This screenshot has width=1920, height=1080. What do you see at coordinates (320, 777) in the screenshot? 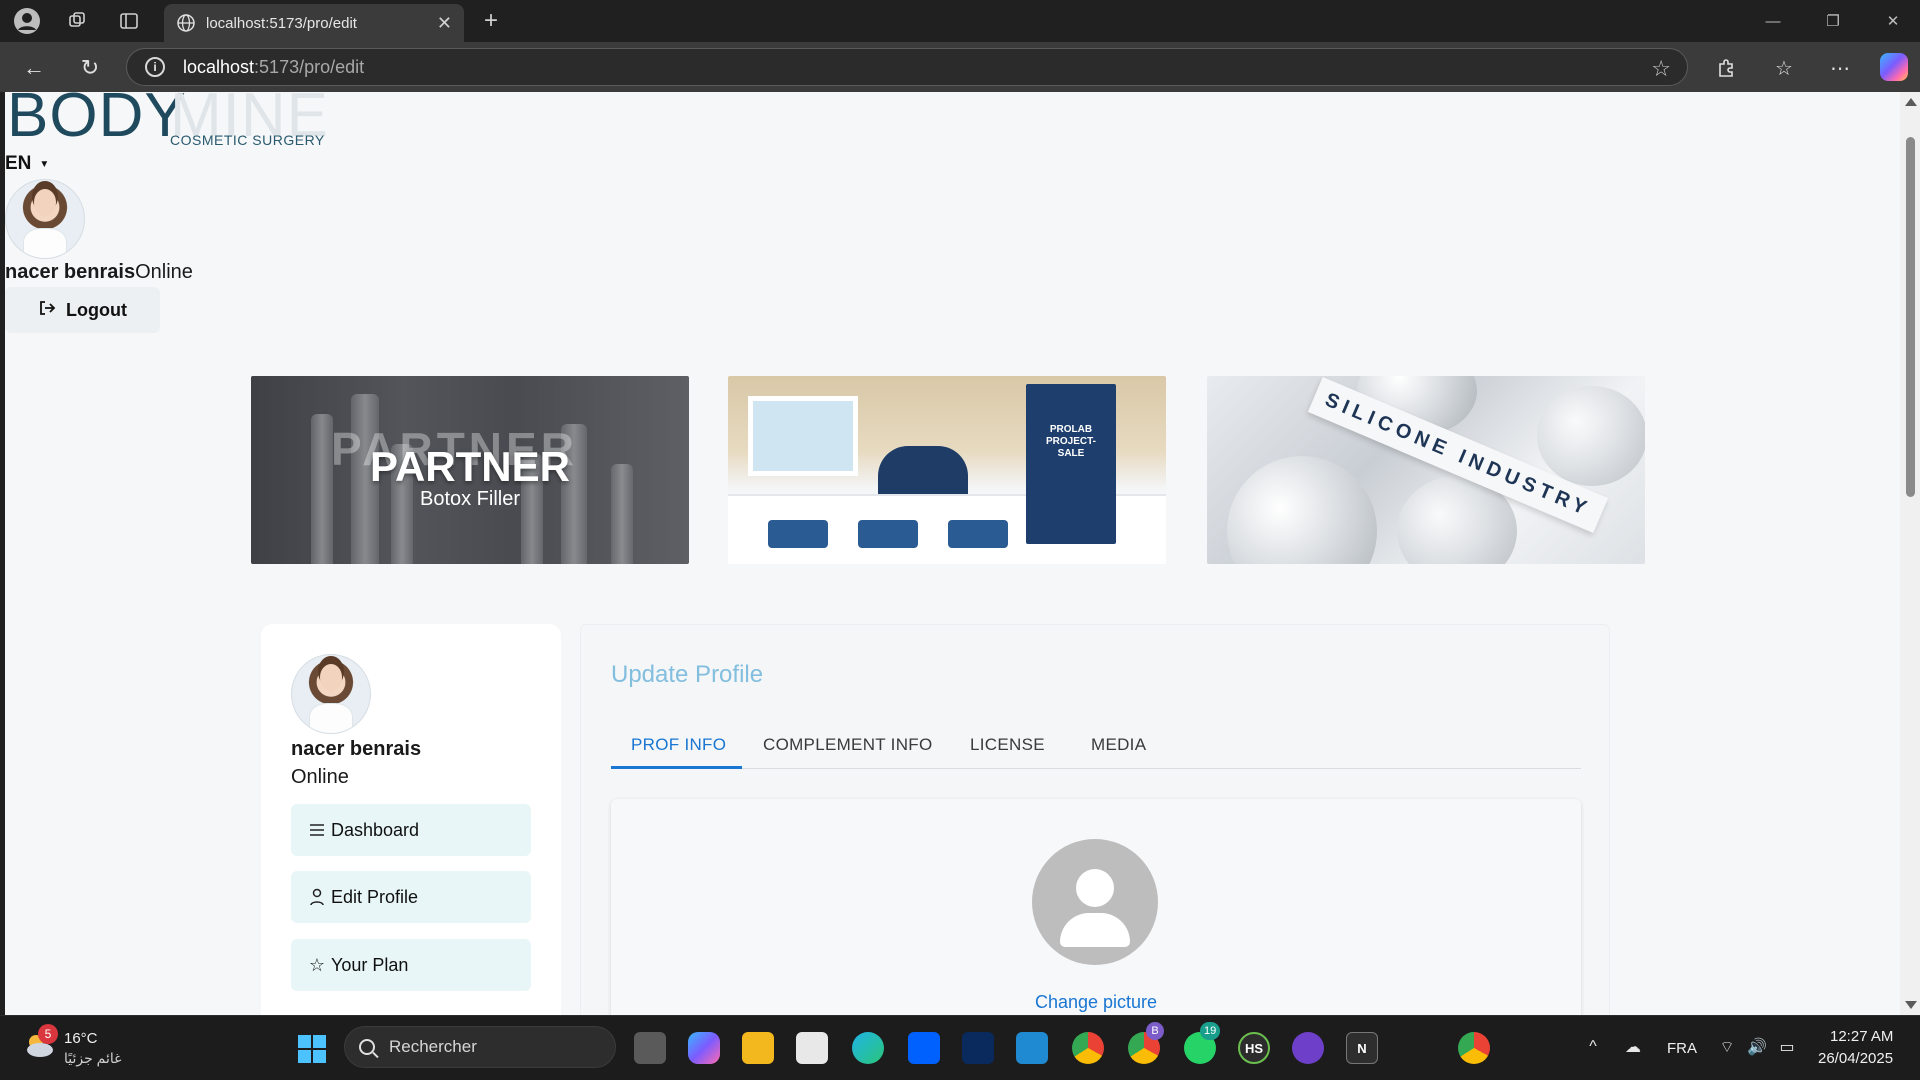
I see `sidebar-user-status: Online` at bounding box center [320, 777].